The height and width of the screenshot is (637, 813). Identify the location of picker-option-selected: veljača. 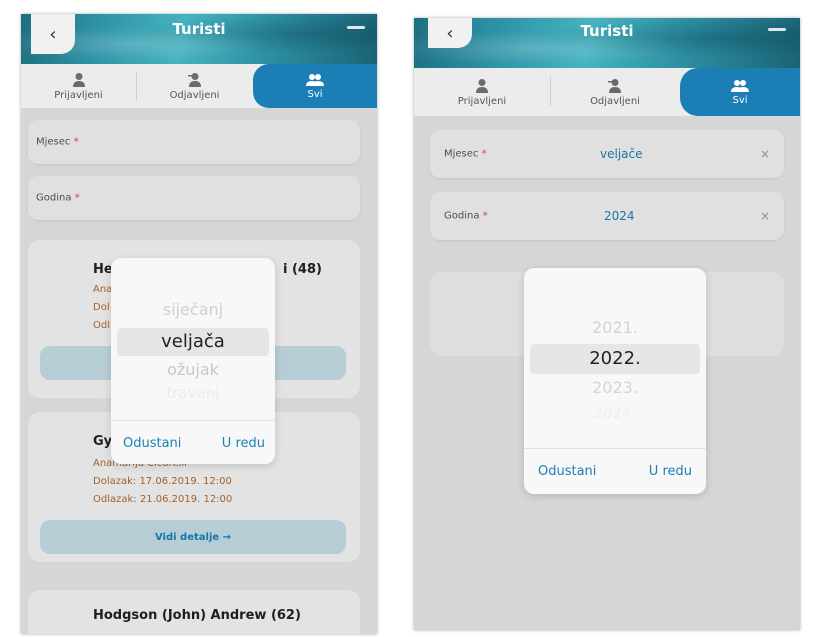
(193, 341).